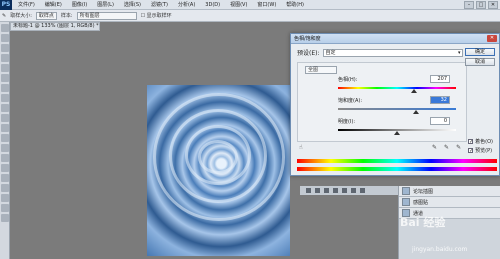 This screenshot has width=500, height=259. I want to click on link-layers-icon, so click(308, 190).